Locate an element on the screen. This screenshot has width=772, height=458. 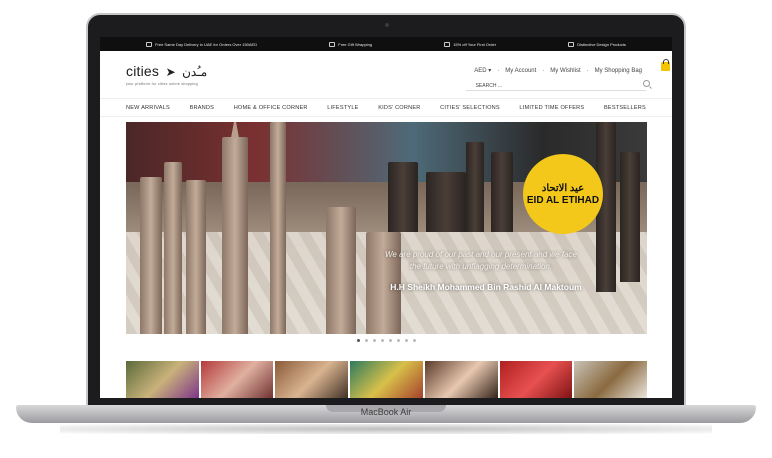
currency-value: AED is located at coordinates (480, 71).